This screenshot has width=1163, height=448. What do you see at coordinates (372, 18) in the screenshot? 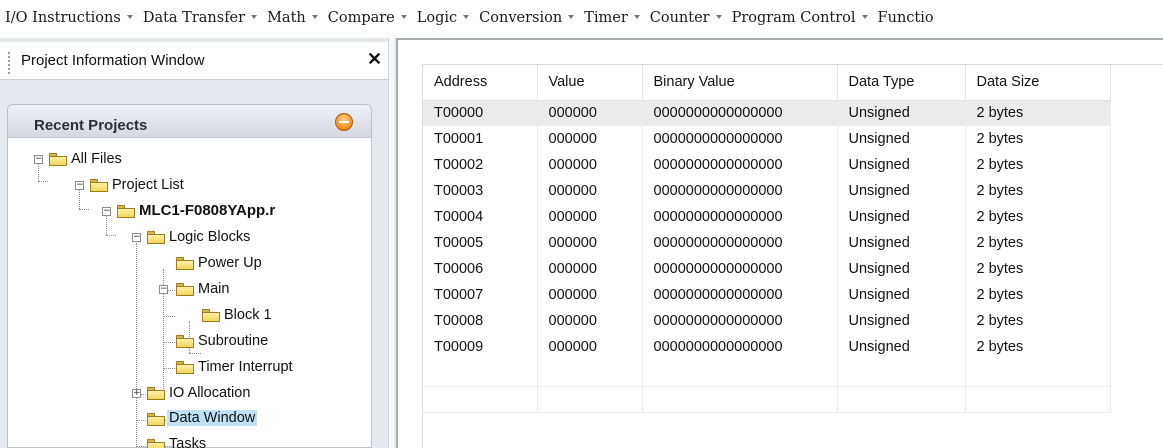
I see `menu-compare: Compare` at bounding box center [372, 18].